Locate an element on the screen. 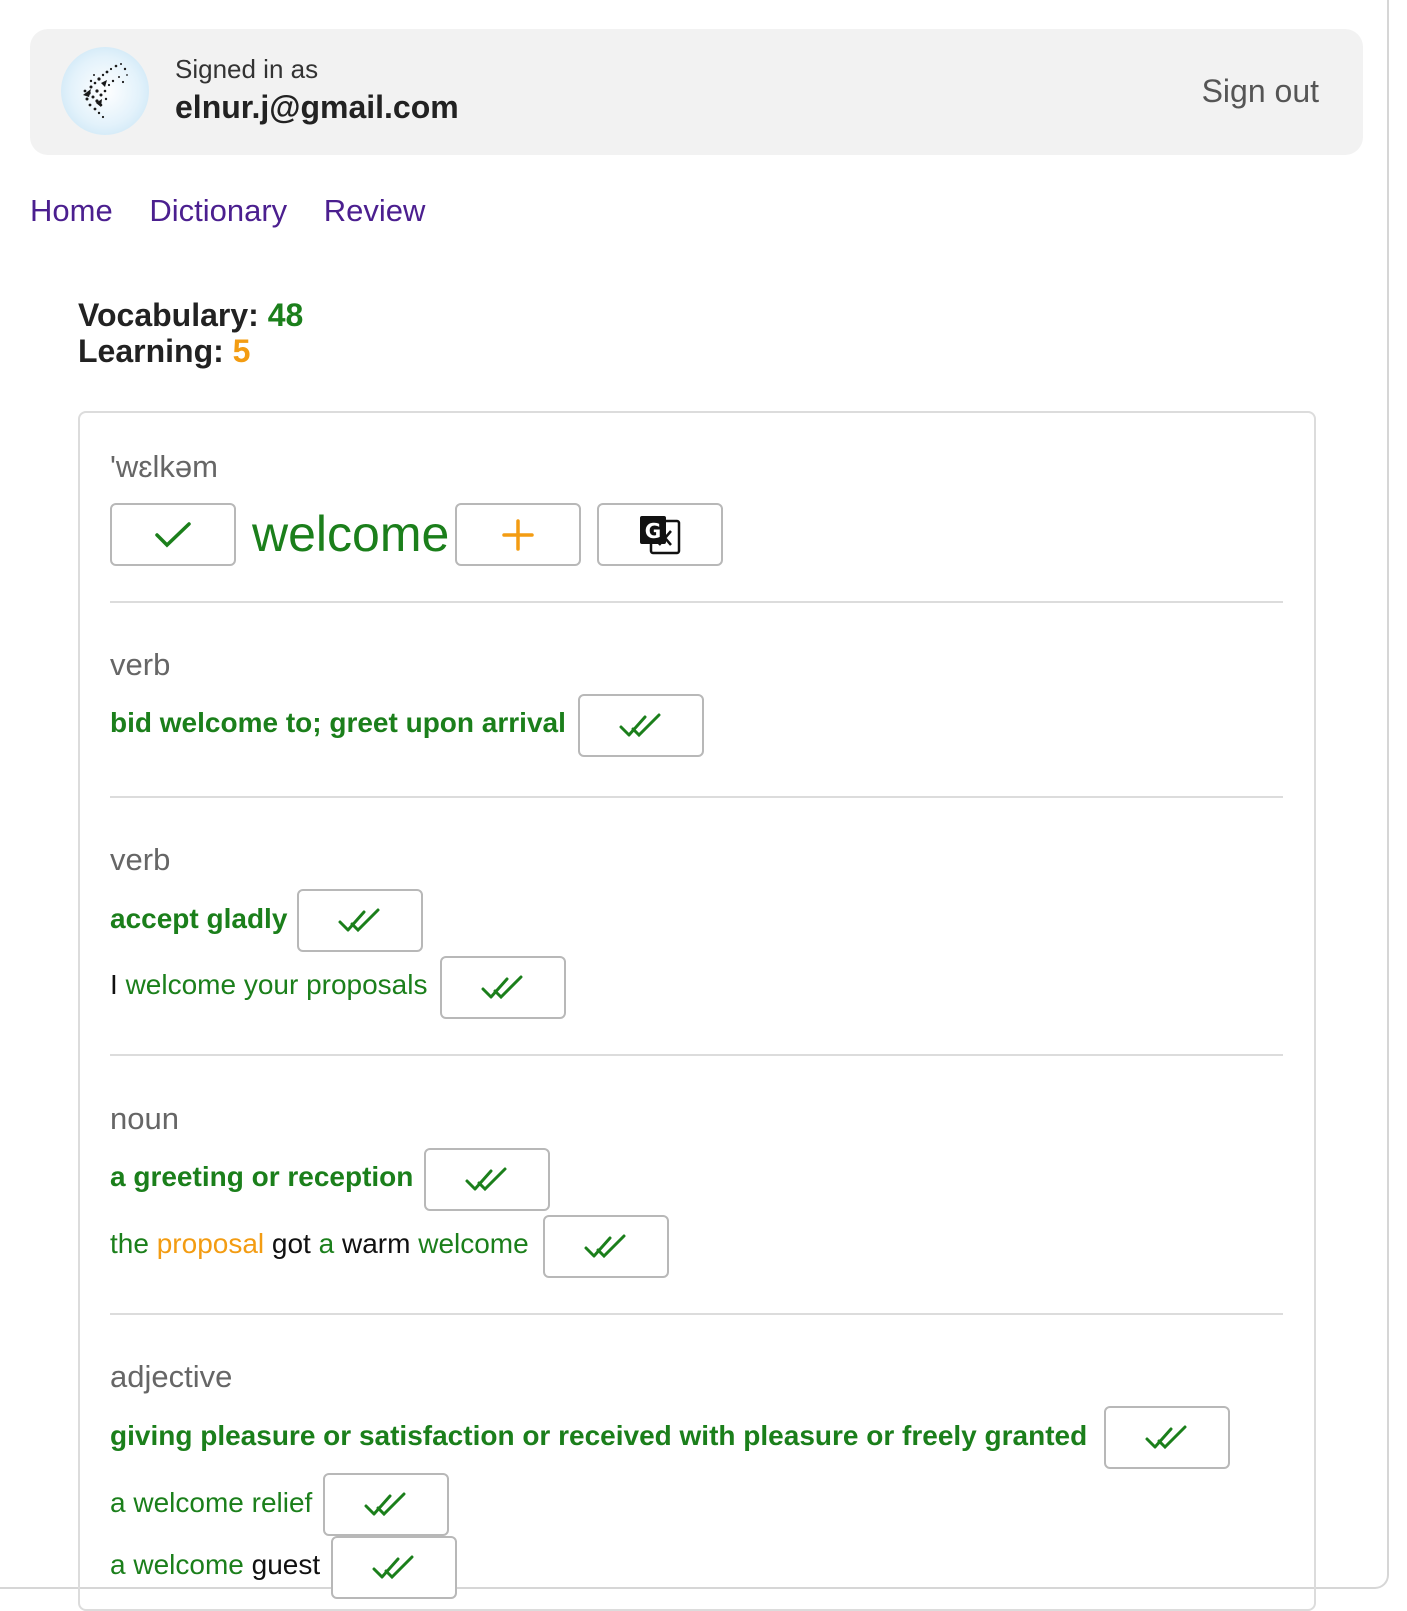 The height and width of the screenshot is (1611, 1407). vocabulary-stat: Vocabulary: 48 is located at coordinates (190, 315).